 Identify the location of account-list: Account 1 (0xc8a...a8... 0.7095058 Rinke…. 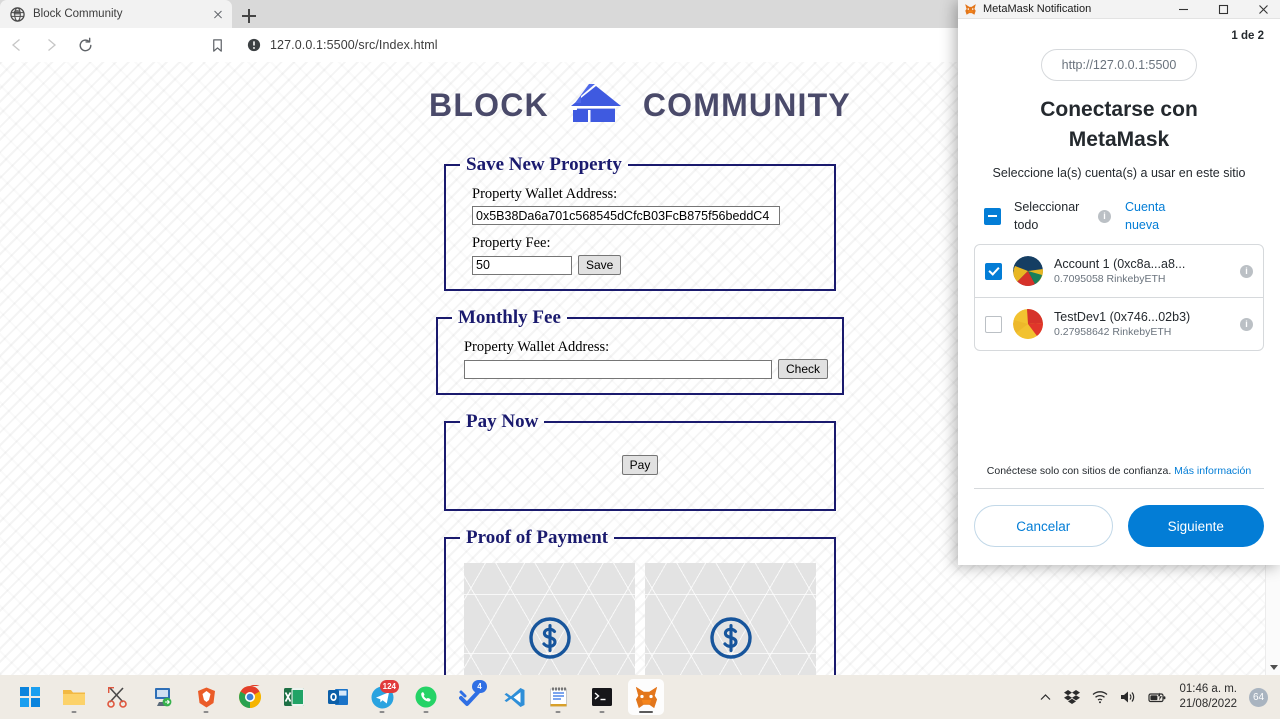
(1119, 298).